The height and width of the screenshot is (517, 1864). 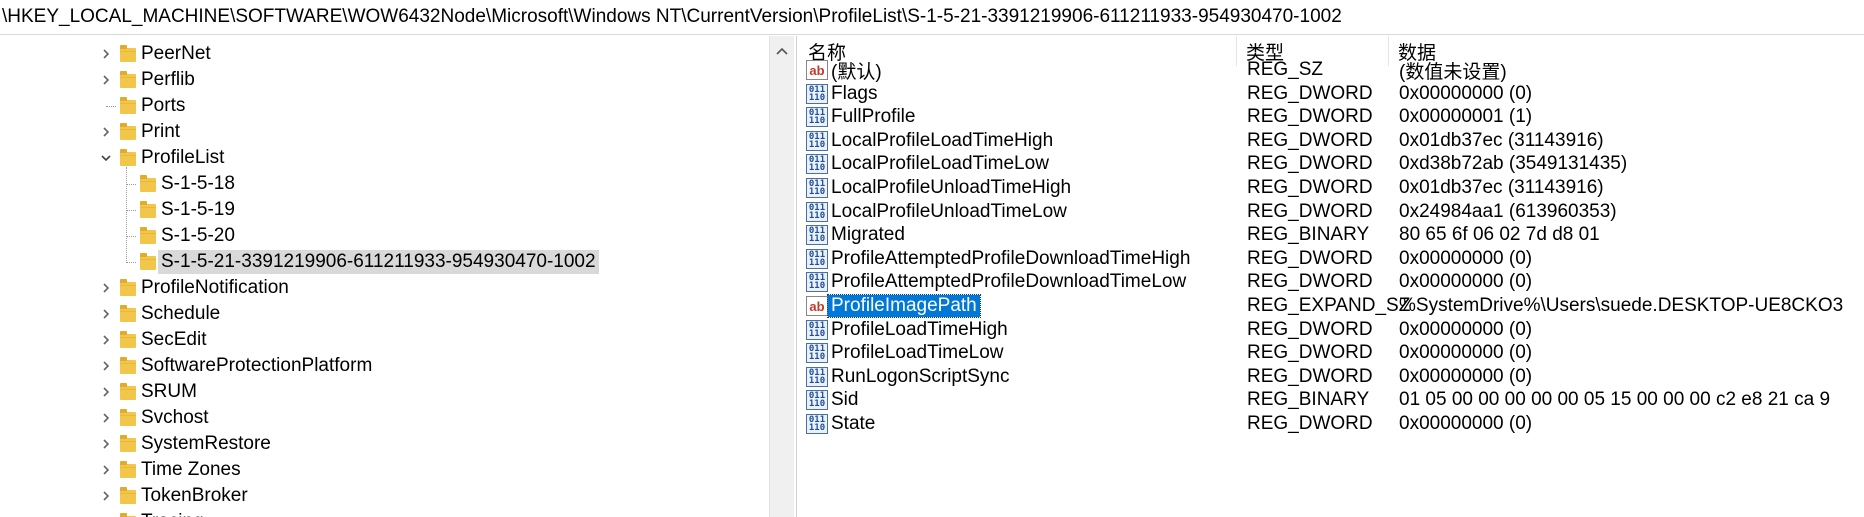 What do you see at coordinates (781, 276) in the screenshot?
I see `tree-vertical-scrollbar` at bounding box center [781, 276].